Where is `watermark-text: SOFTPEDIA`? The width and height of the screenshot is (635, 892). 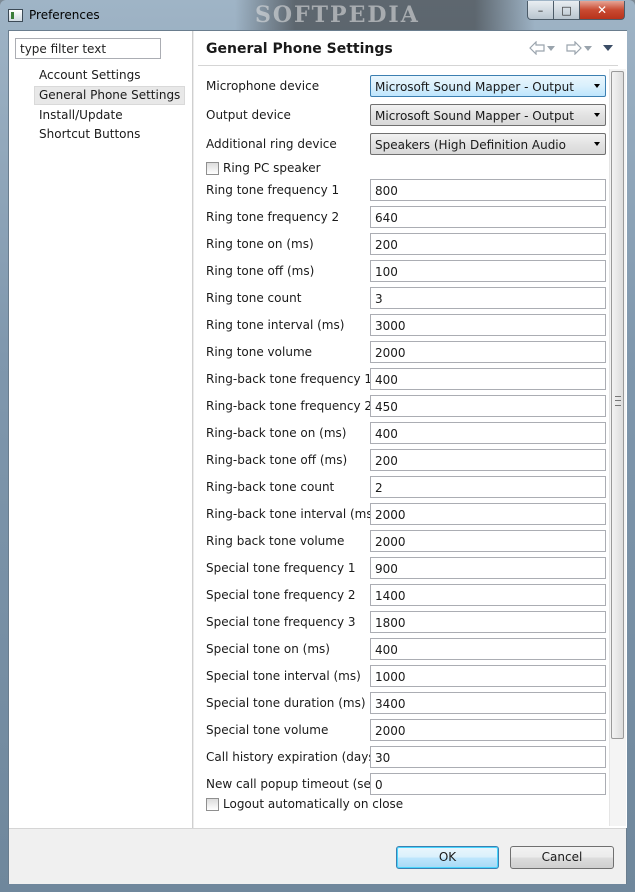 watermark-text: SOFTPEDIA is located at coordinates (337, 15).